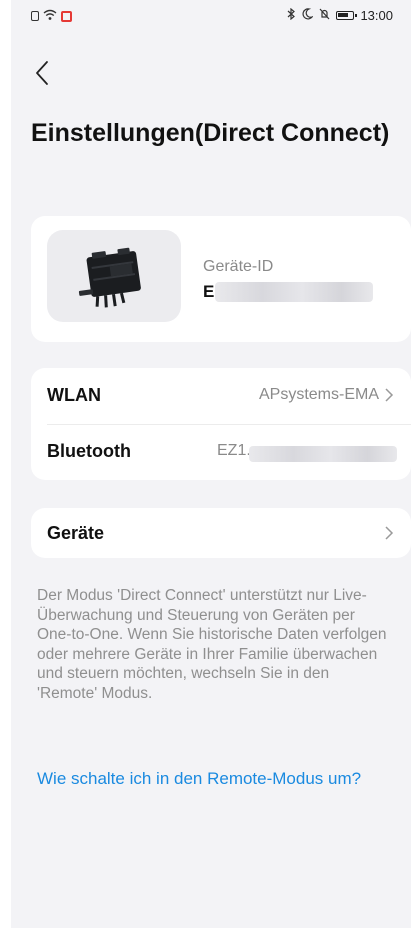 This screenshot has width=419, height=928. I want to click on wlan-value-wrap: APsystems-EMA, so click(327, 395).